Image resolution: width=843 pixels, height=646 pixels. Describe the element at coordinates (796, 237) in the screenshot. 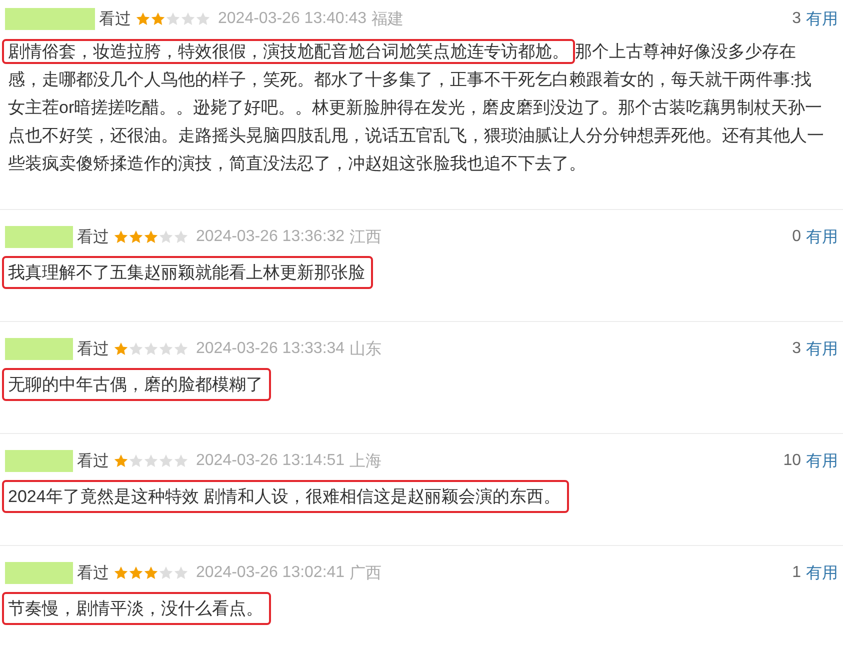

I see `useful-count: 0` at that location.